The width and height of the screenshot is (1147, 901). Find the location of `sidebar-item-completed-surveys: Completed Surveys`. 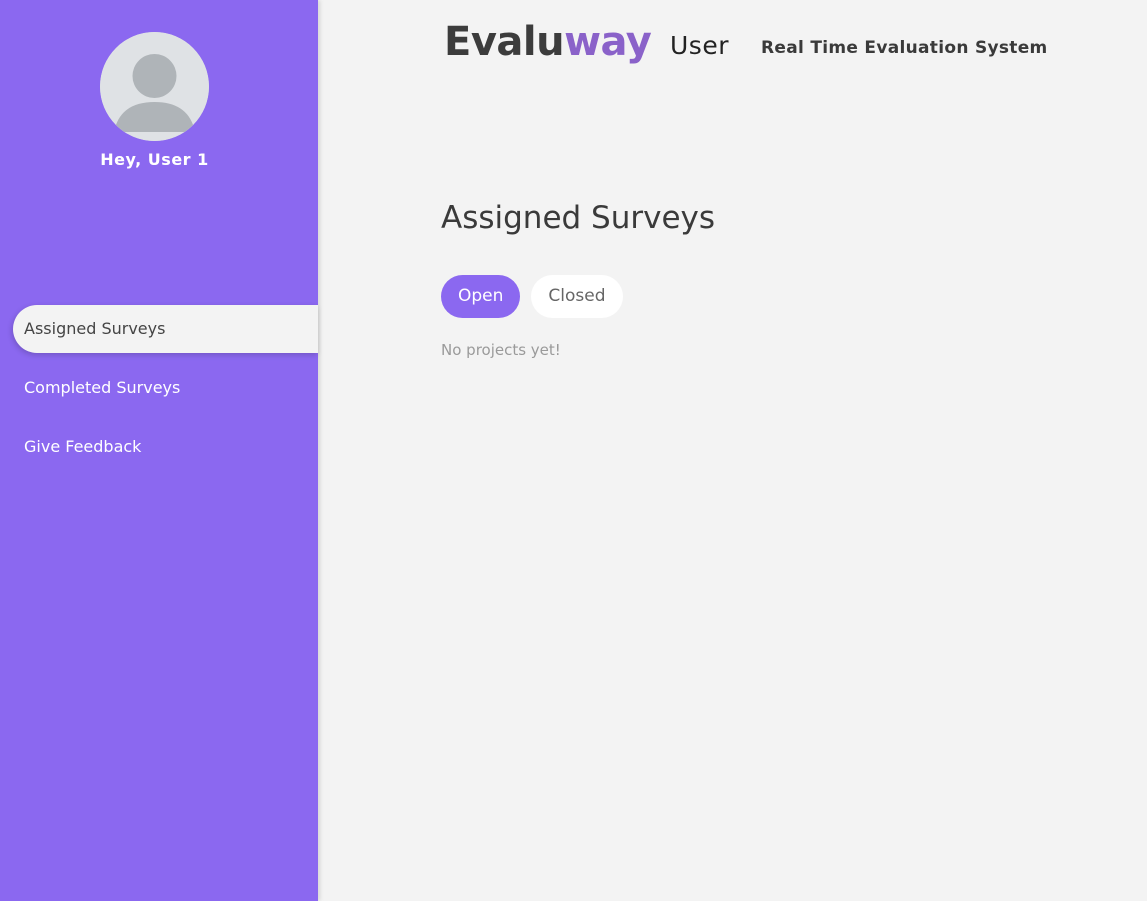

sidebar-item-completed-surveys: Completed Surveys is located at coordinates (159, 388).